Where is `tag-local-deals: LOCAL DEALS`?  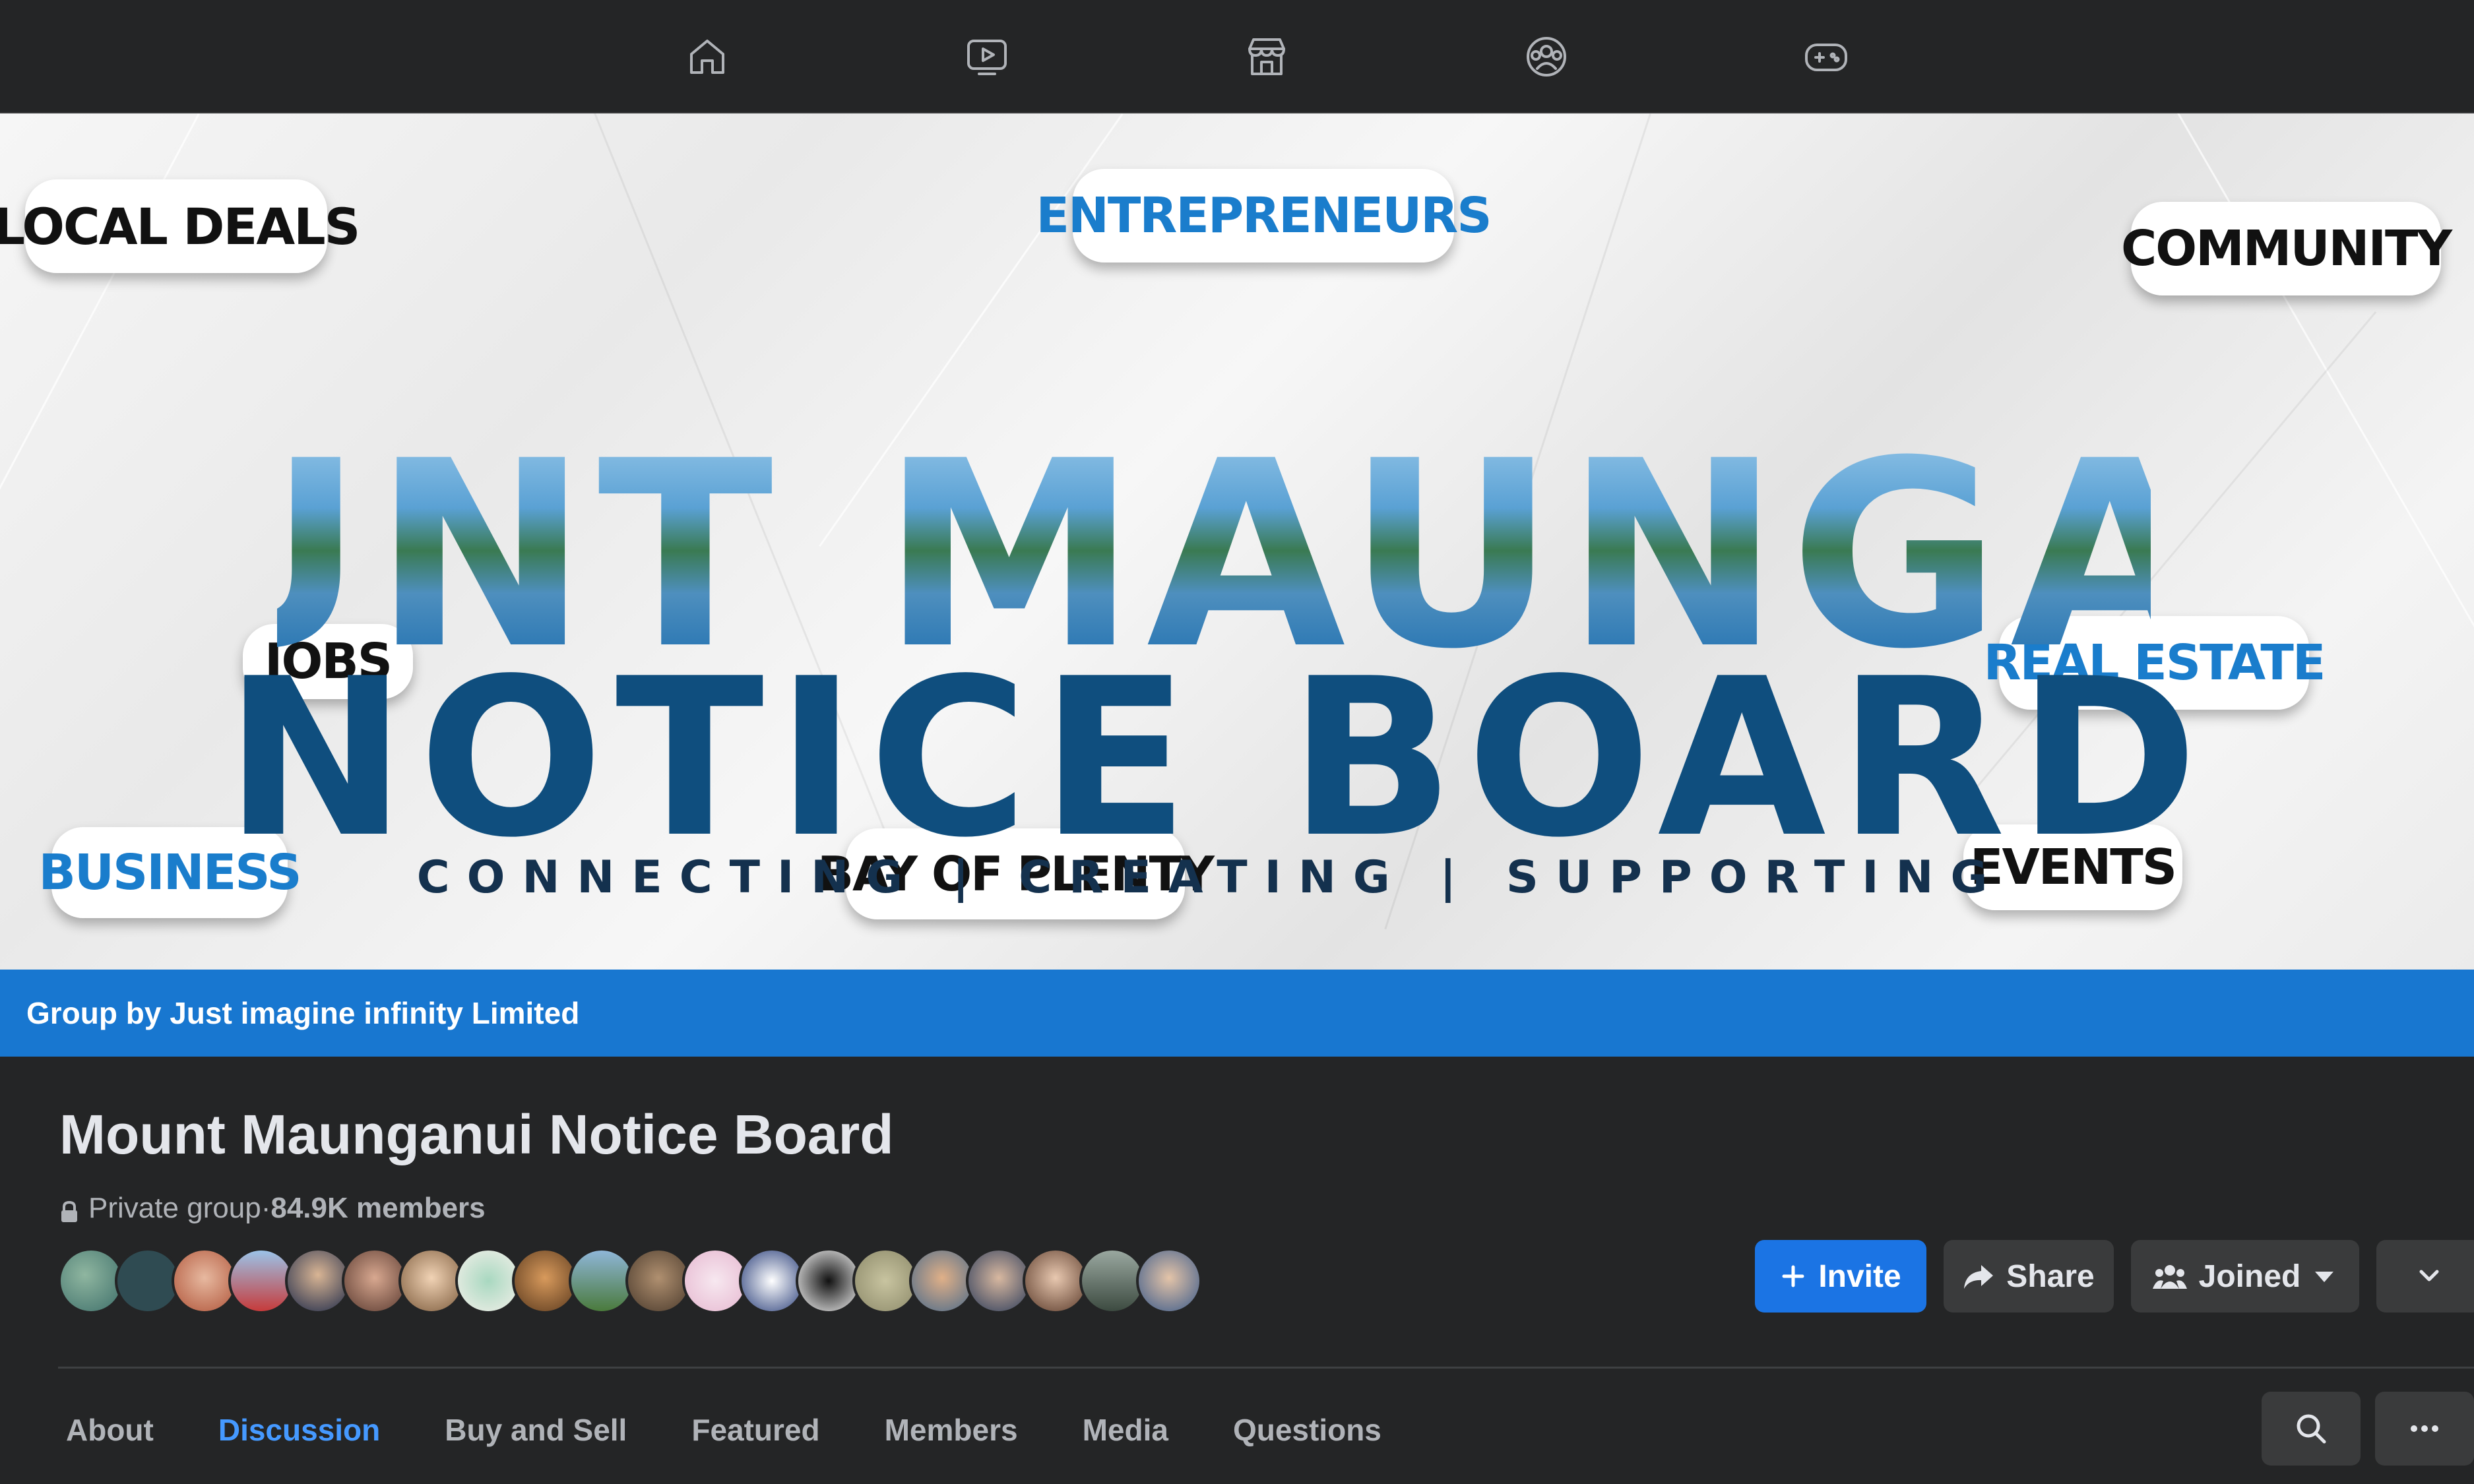 tag-local-deals: LOCAL DEALS is located at coordinates (180, 226).